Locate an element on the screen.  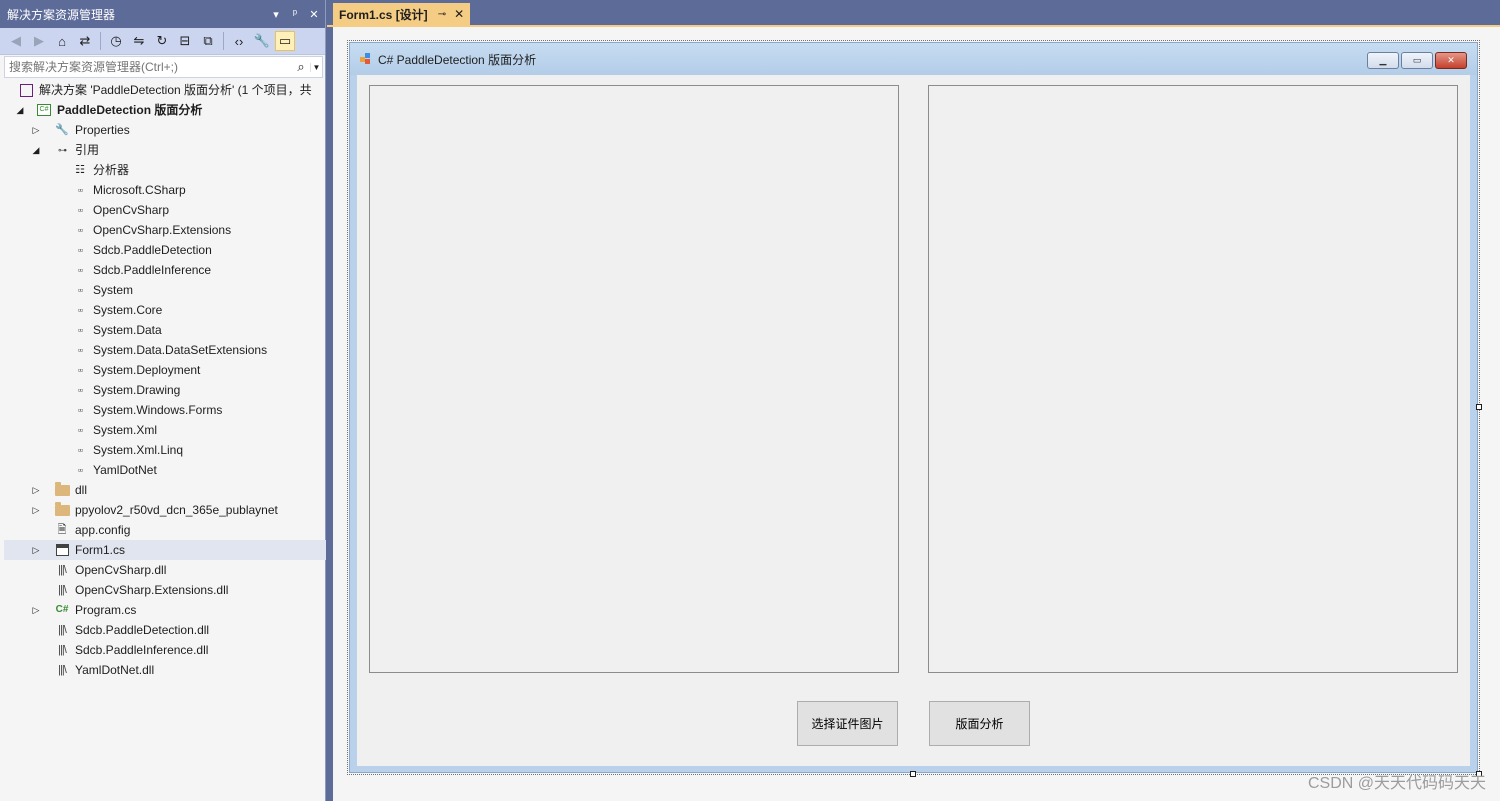
view-code-icon: ‹› is located at coordinates (239, 41).